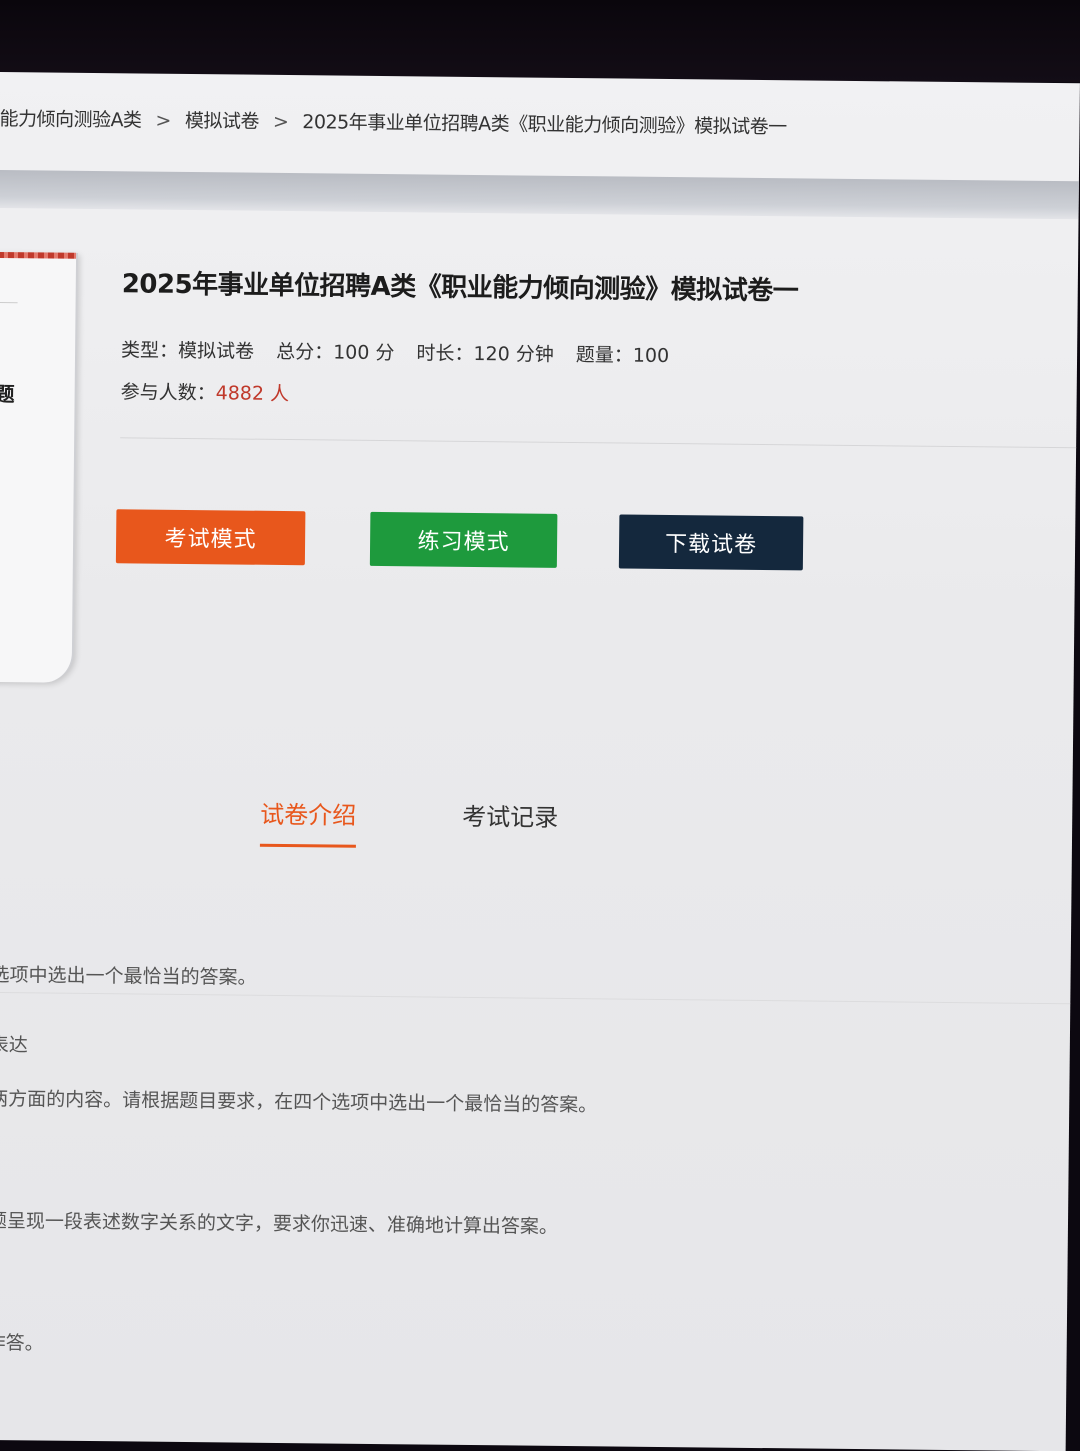 Image resolution: width=1080 pixels, height=1451 pixels. I want to click on download-paper-button: 下载试卷, so click(711, 542).